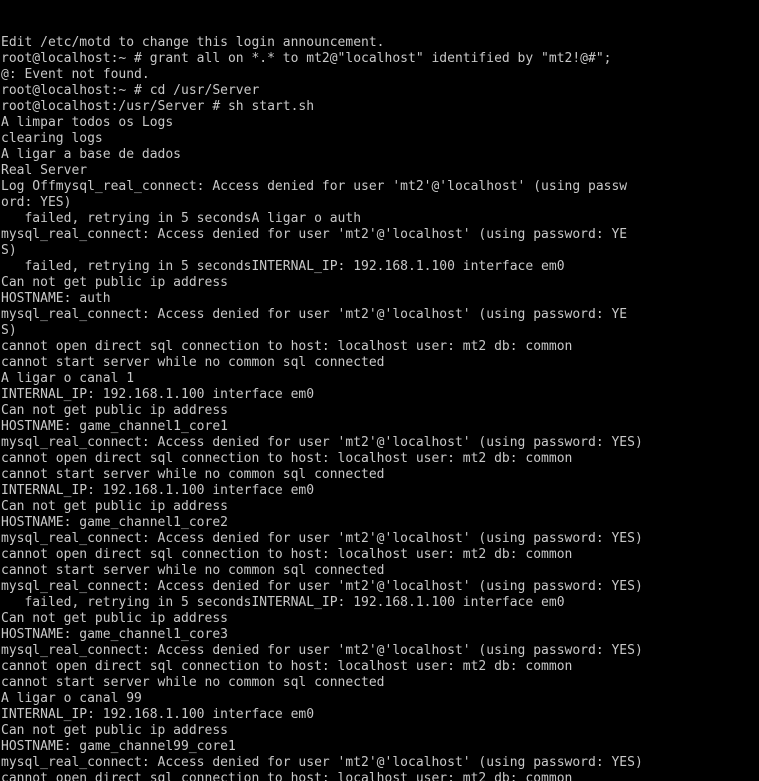 The image size is (759, 781). I want to click on terminal-line: HOSTNAME: game_channel1_core2, so click(114, 522).